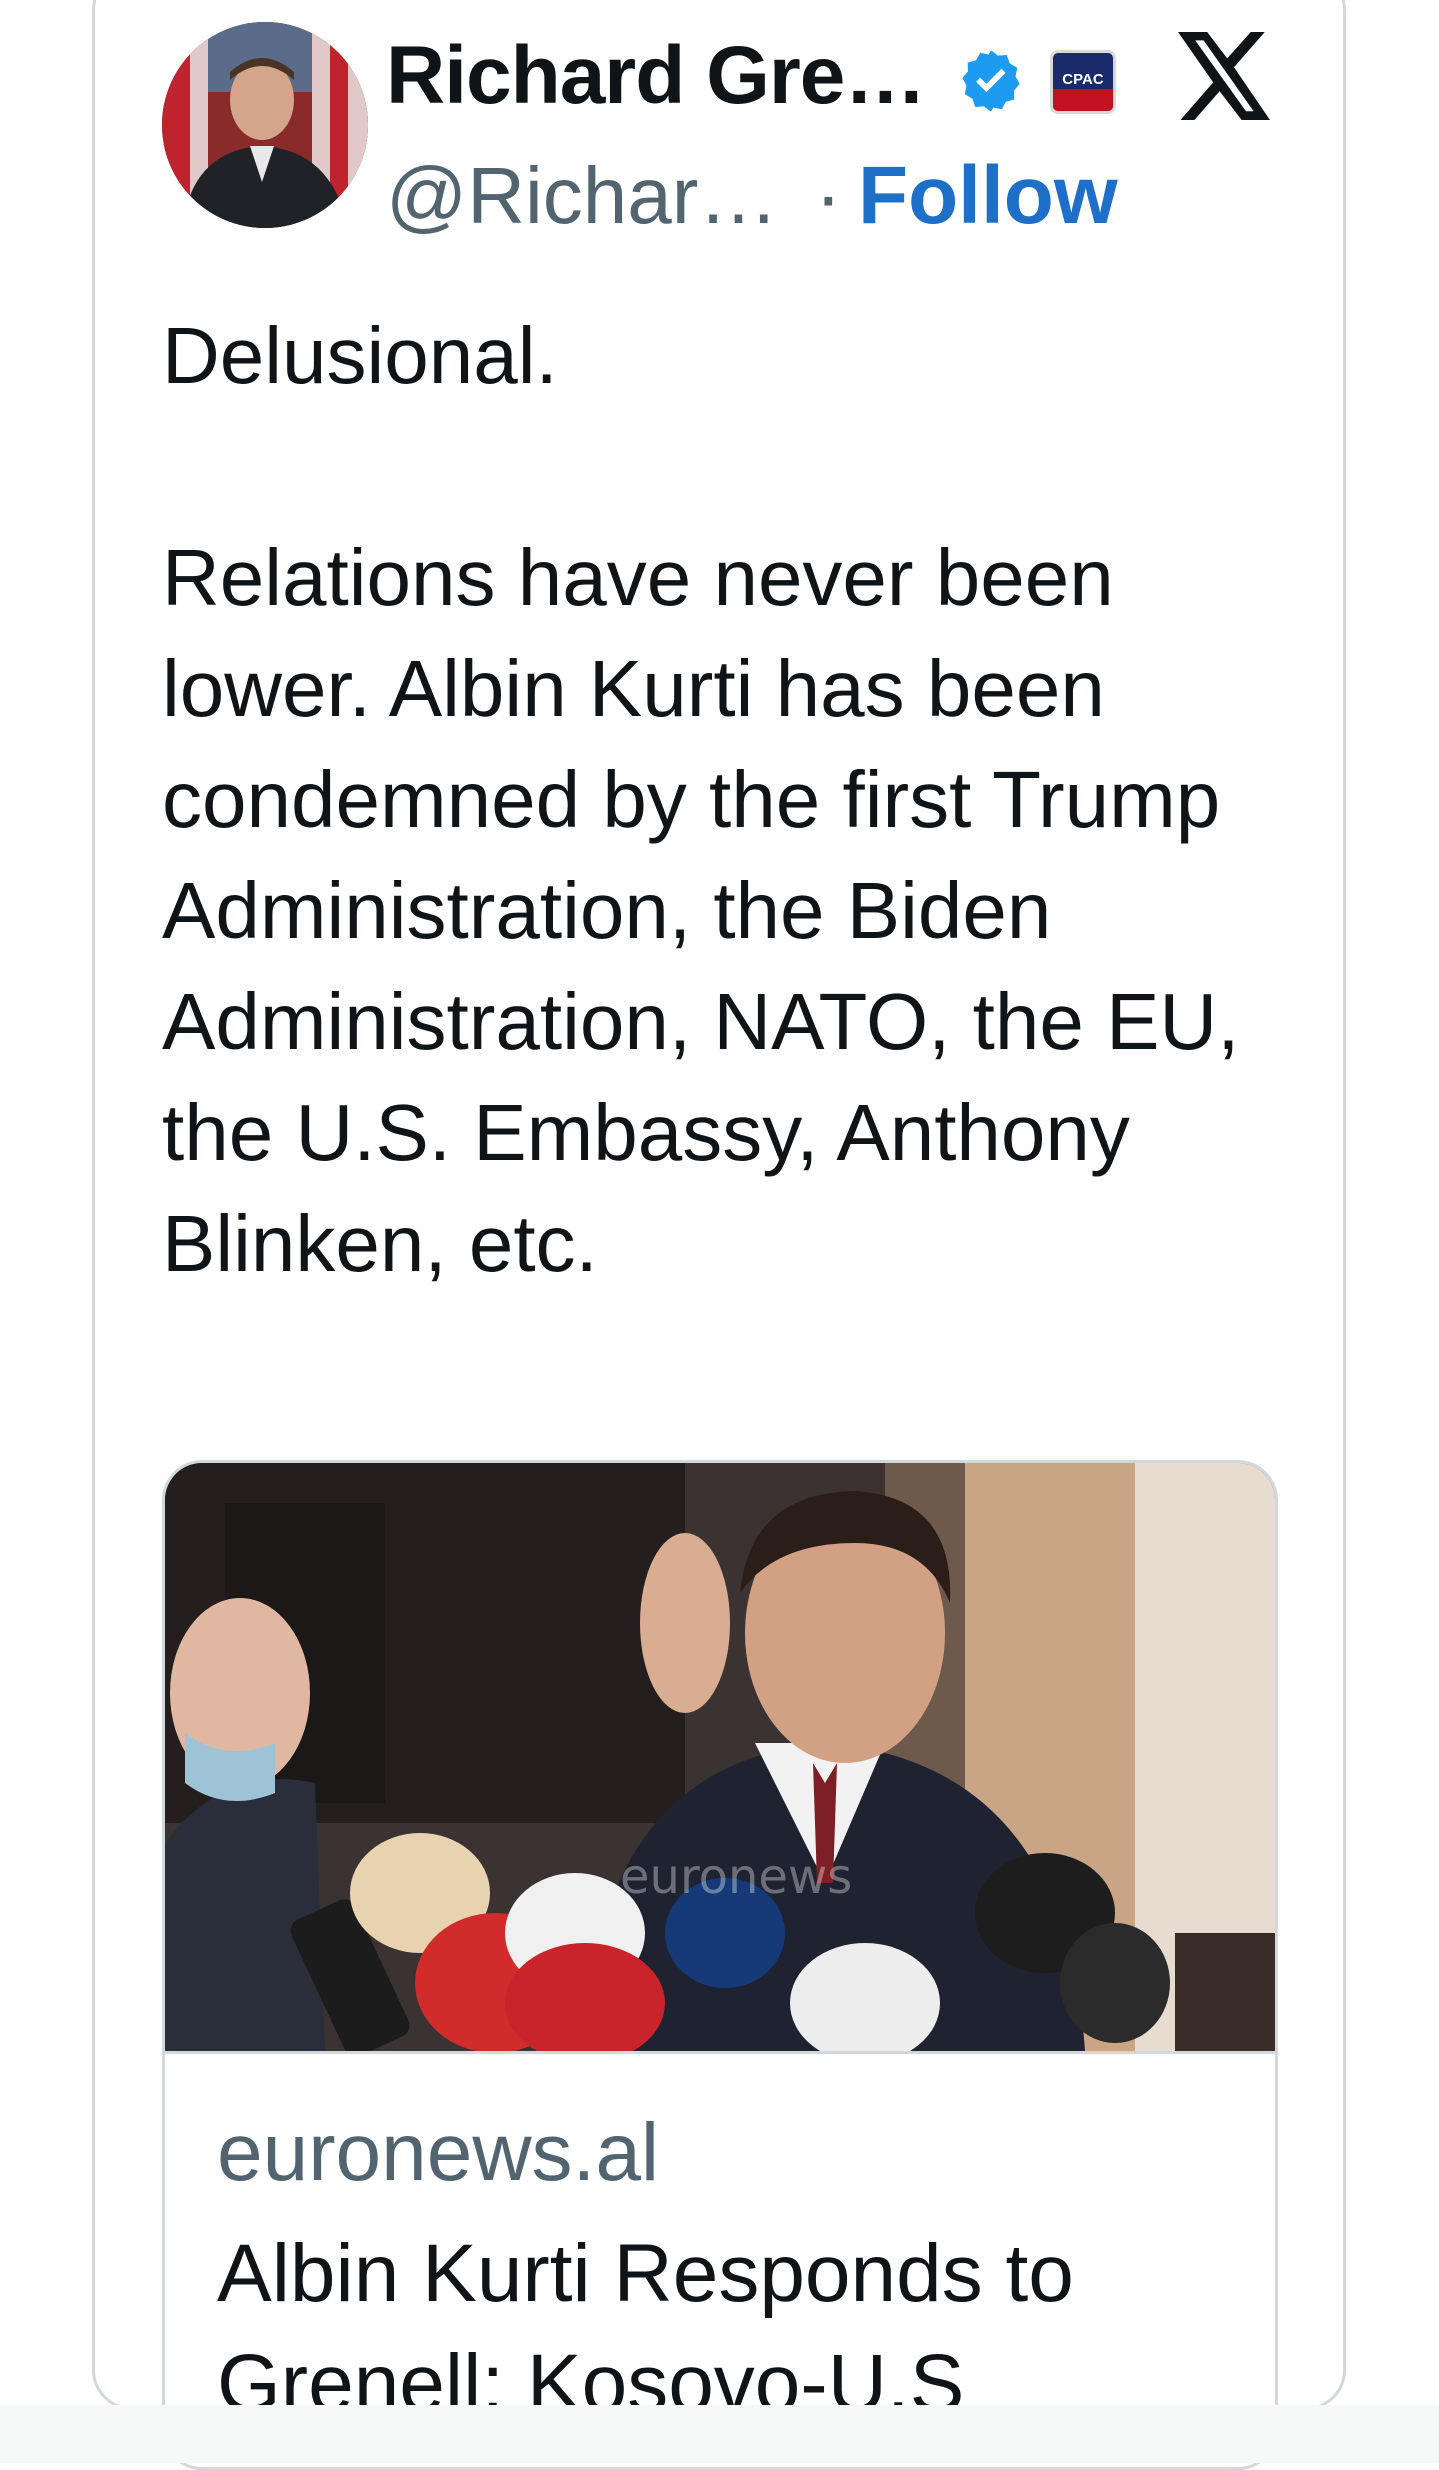  What do you see at coordinates (438, 2152) in the screenshot?
I see `link-domain: euronews.al` at bounding box center [438, 2152].